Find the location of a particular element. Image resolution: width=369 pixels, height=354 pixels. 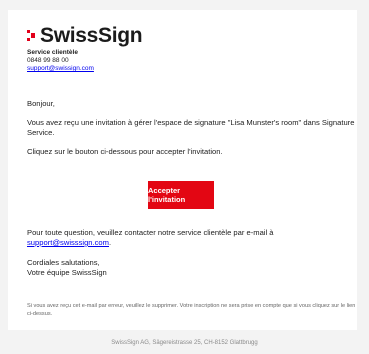

contact-email-link: support@swissign.com is located at coordinates (60, 68).